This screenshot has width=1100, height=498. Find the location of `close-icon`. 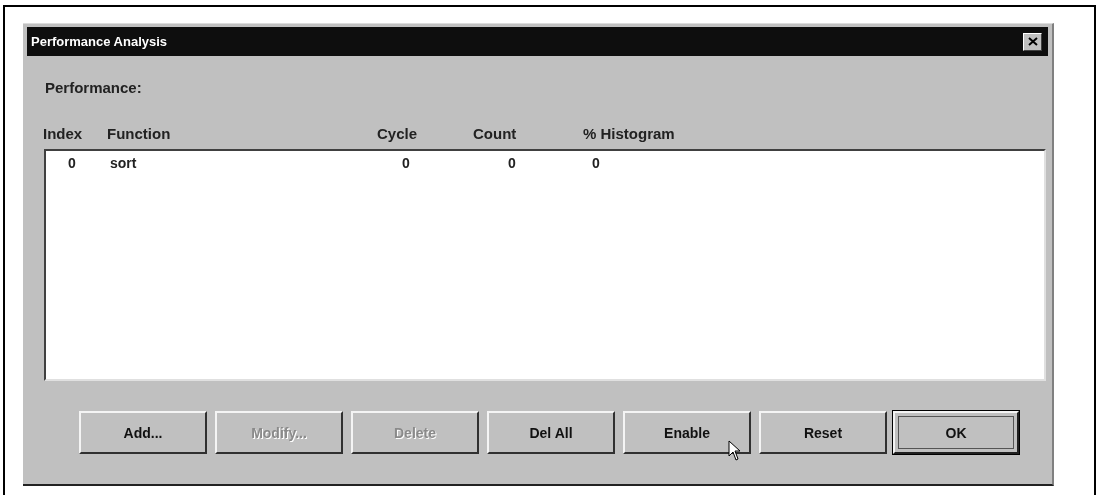

close-icon is located at coordinates (1032, 41).